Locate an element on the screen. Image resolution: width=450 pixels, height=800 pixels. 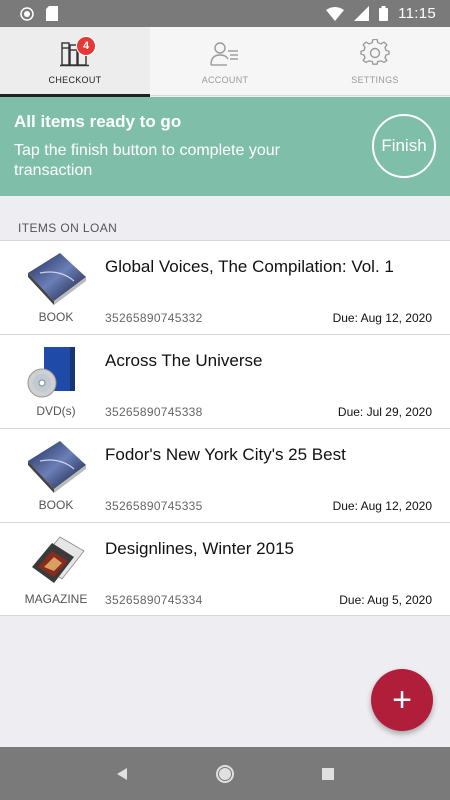
item-barcode: 35265890745335 is located at coordinates (154, 506).